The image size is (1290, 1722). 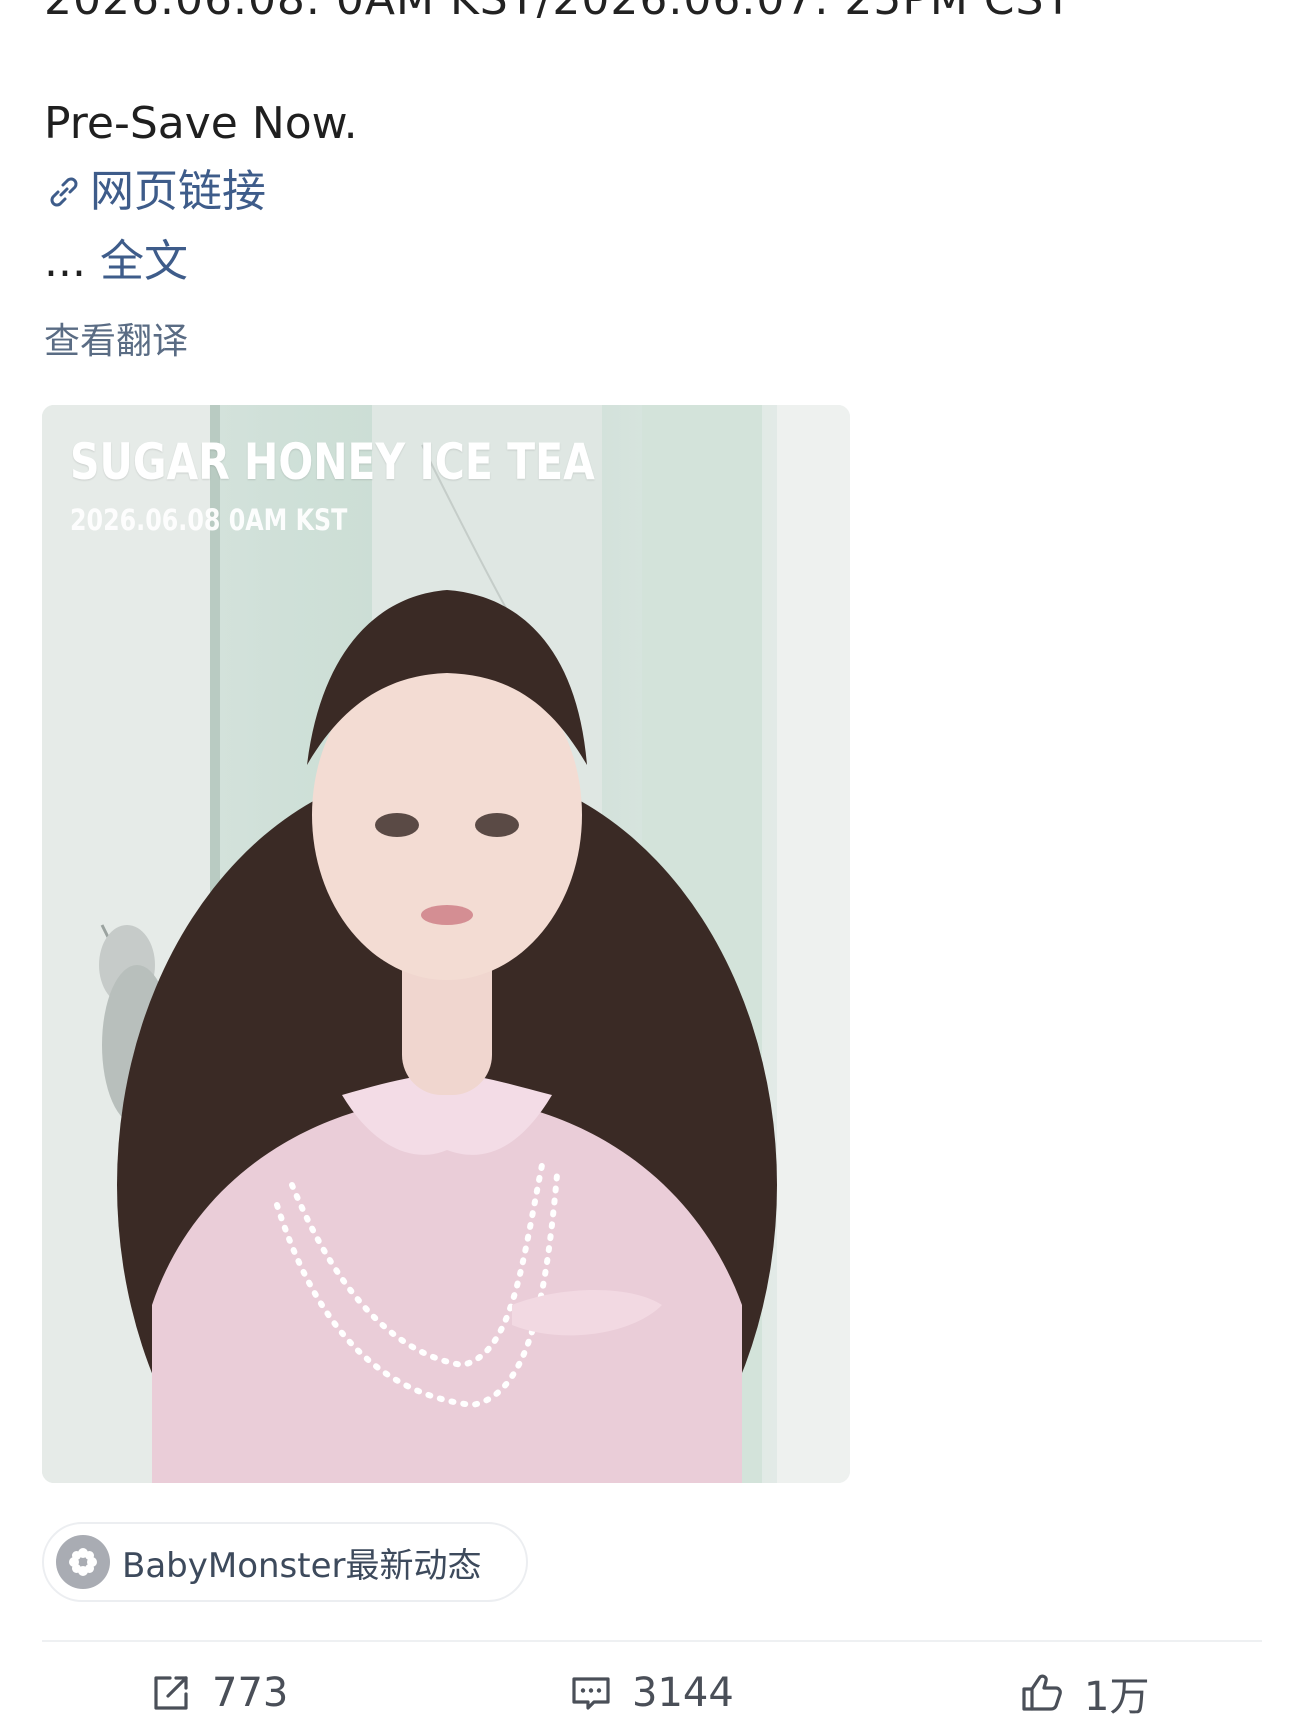 What do you see at coordinates (1117, 1697) in the screenshot?
I see `like-count: 1万` at bounding box center [1117, 1697].